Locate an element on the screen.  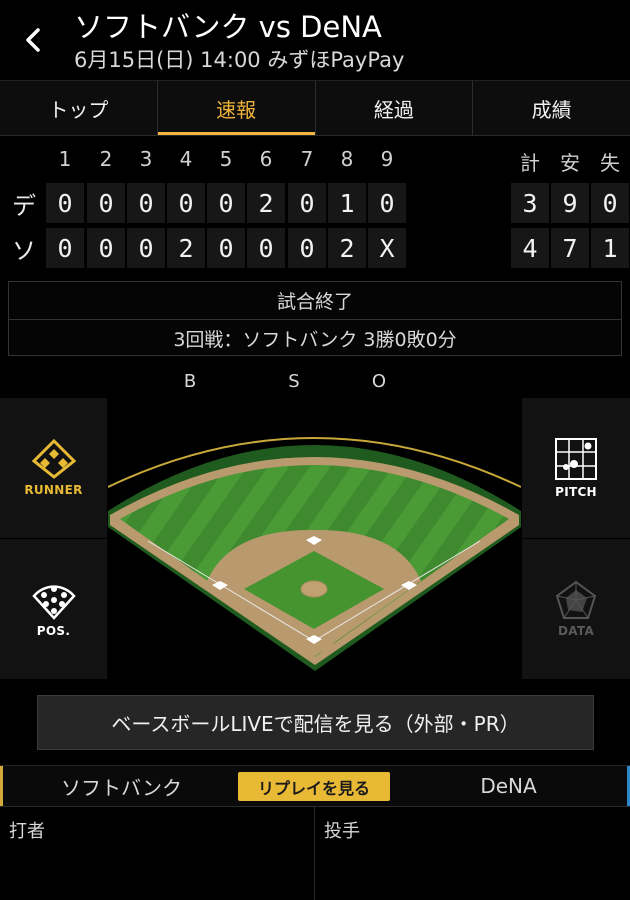
pitch-button: PITCH is located at coordinates (576, 468).